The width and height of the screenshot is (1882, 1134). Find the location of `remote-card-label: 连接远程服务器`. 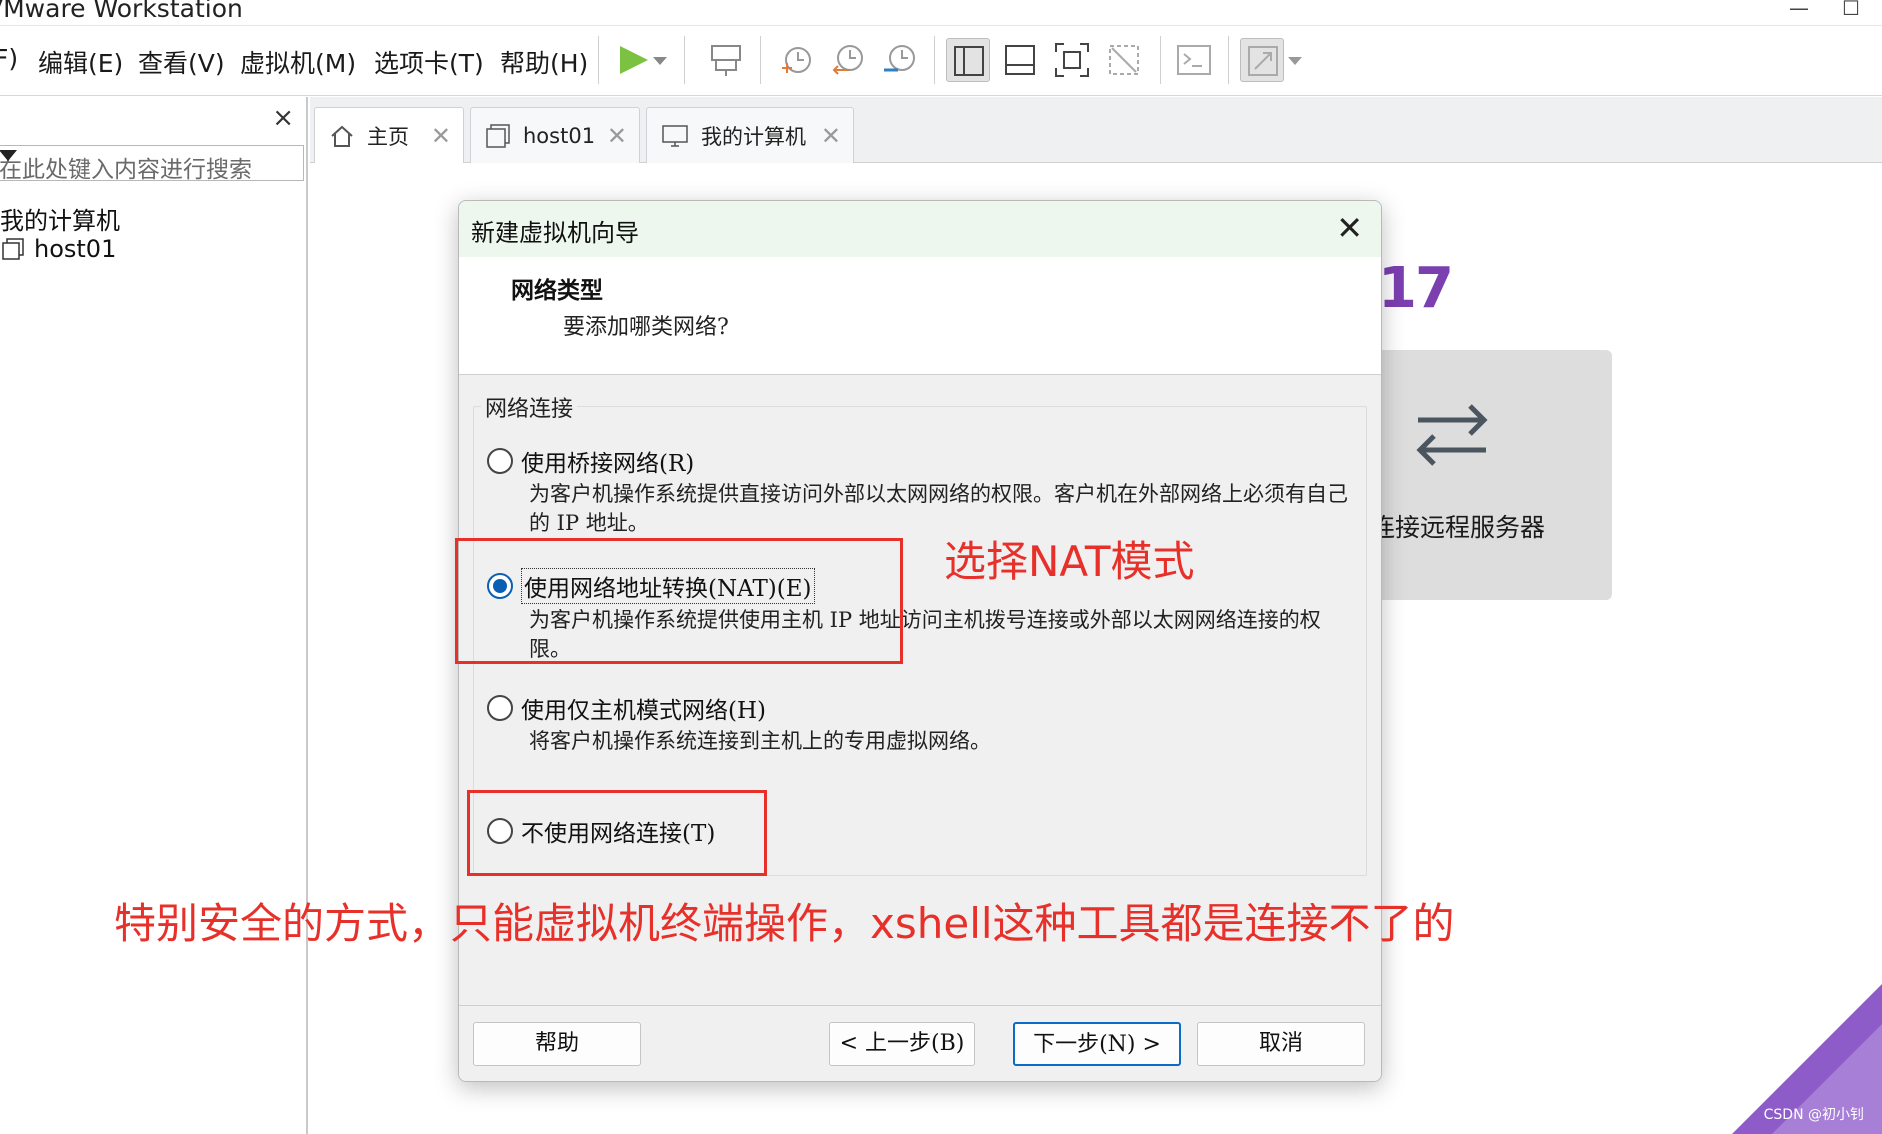

remote-card-label: 连接远程服务器 is located at coordinates (1458, 527).